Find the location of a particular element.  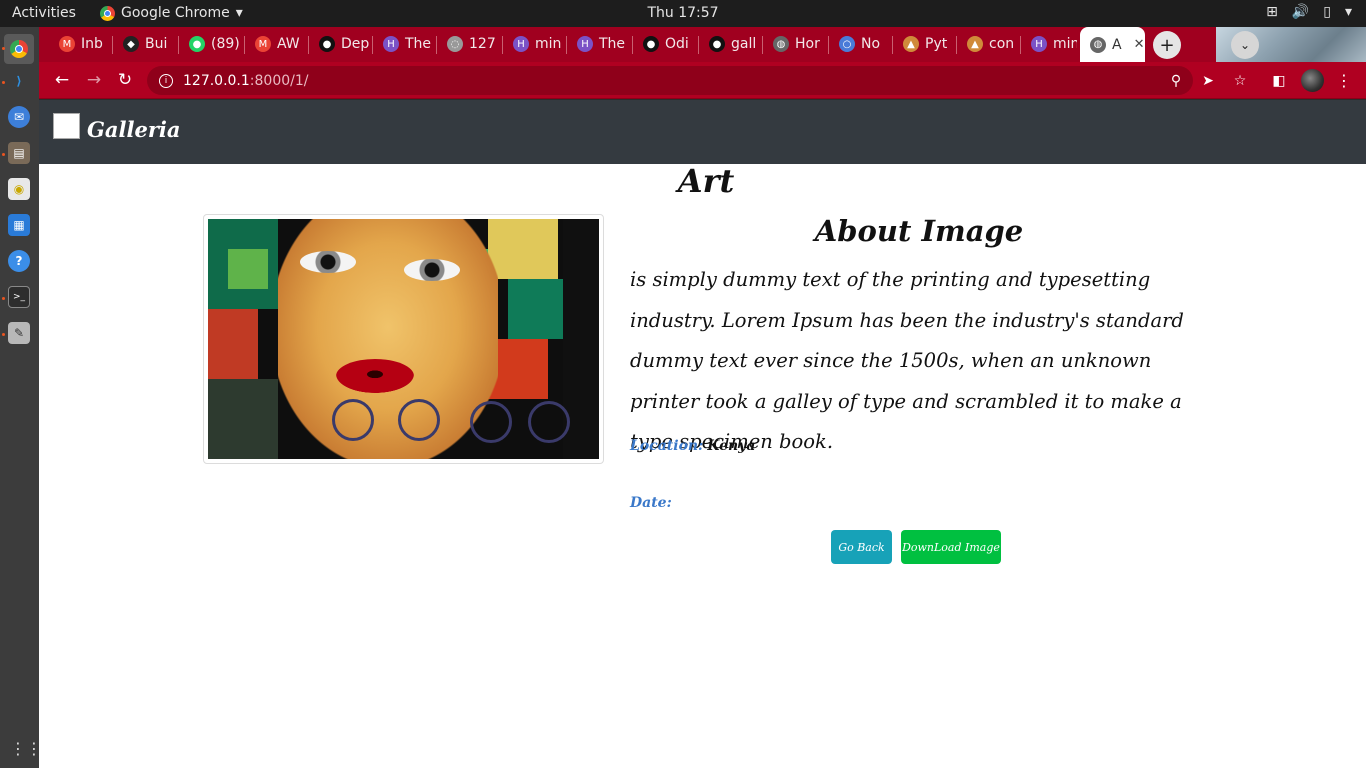

terminal-icon: >_ is located at coordinates (19, 297).